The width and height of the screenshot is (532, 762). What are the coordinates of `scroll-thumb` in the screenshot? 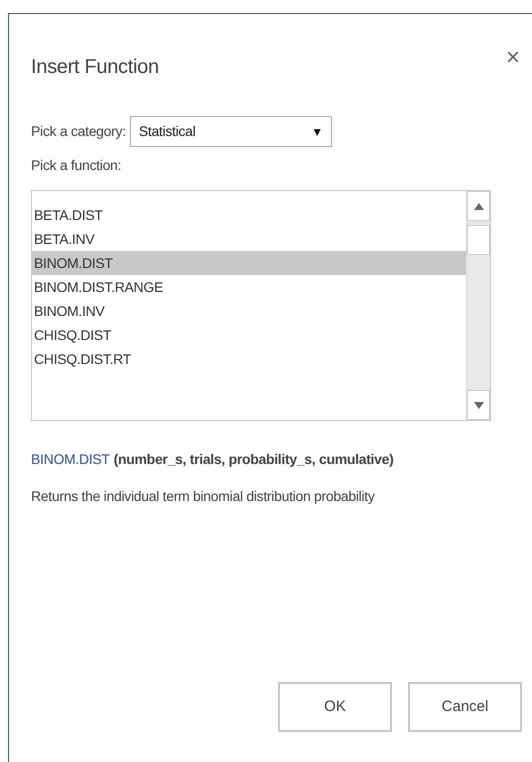 It's located at (478, 240).